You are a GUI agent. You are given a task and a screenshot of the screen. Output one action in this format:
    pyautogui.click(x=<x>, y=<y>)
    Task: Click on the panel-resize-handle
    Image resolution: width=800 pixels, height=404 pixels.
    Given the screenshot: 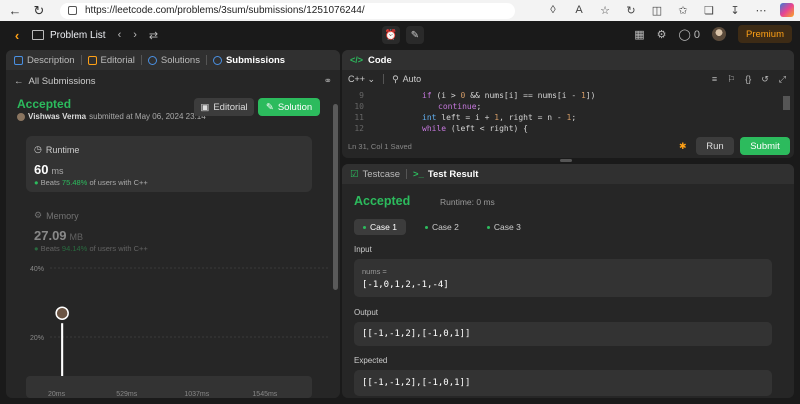 What is the action you would take?
    pyautogui.click(x=566, y=160)
    